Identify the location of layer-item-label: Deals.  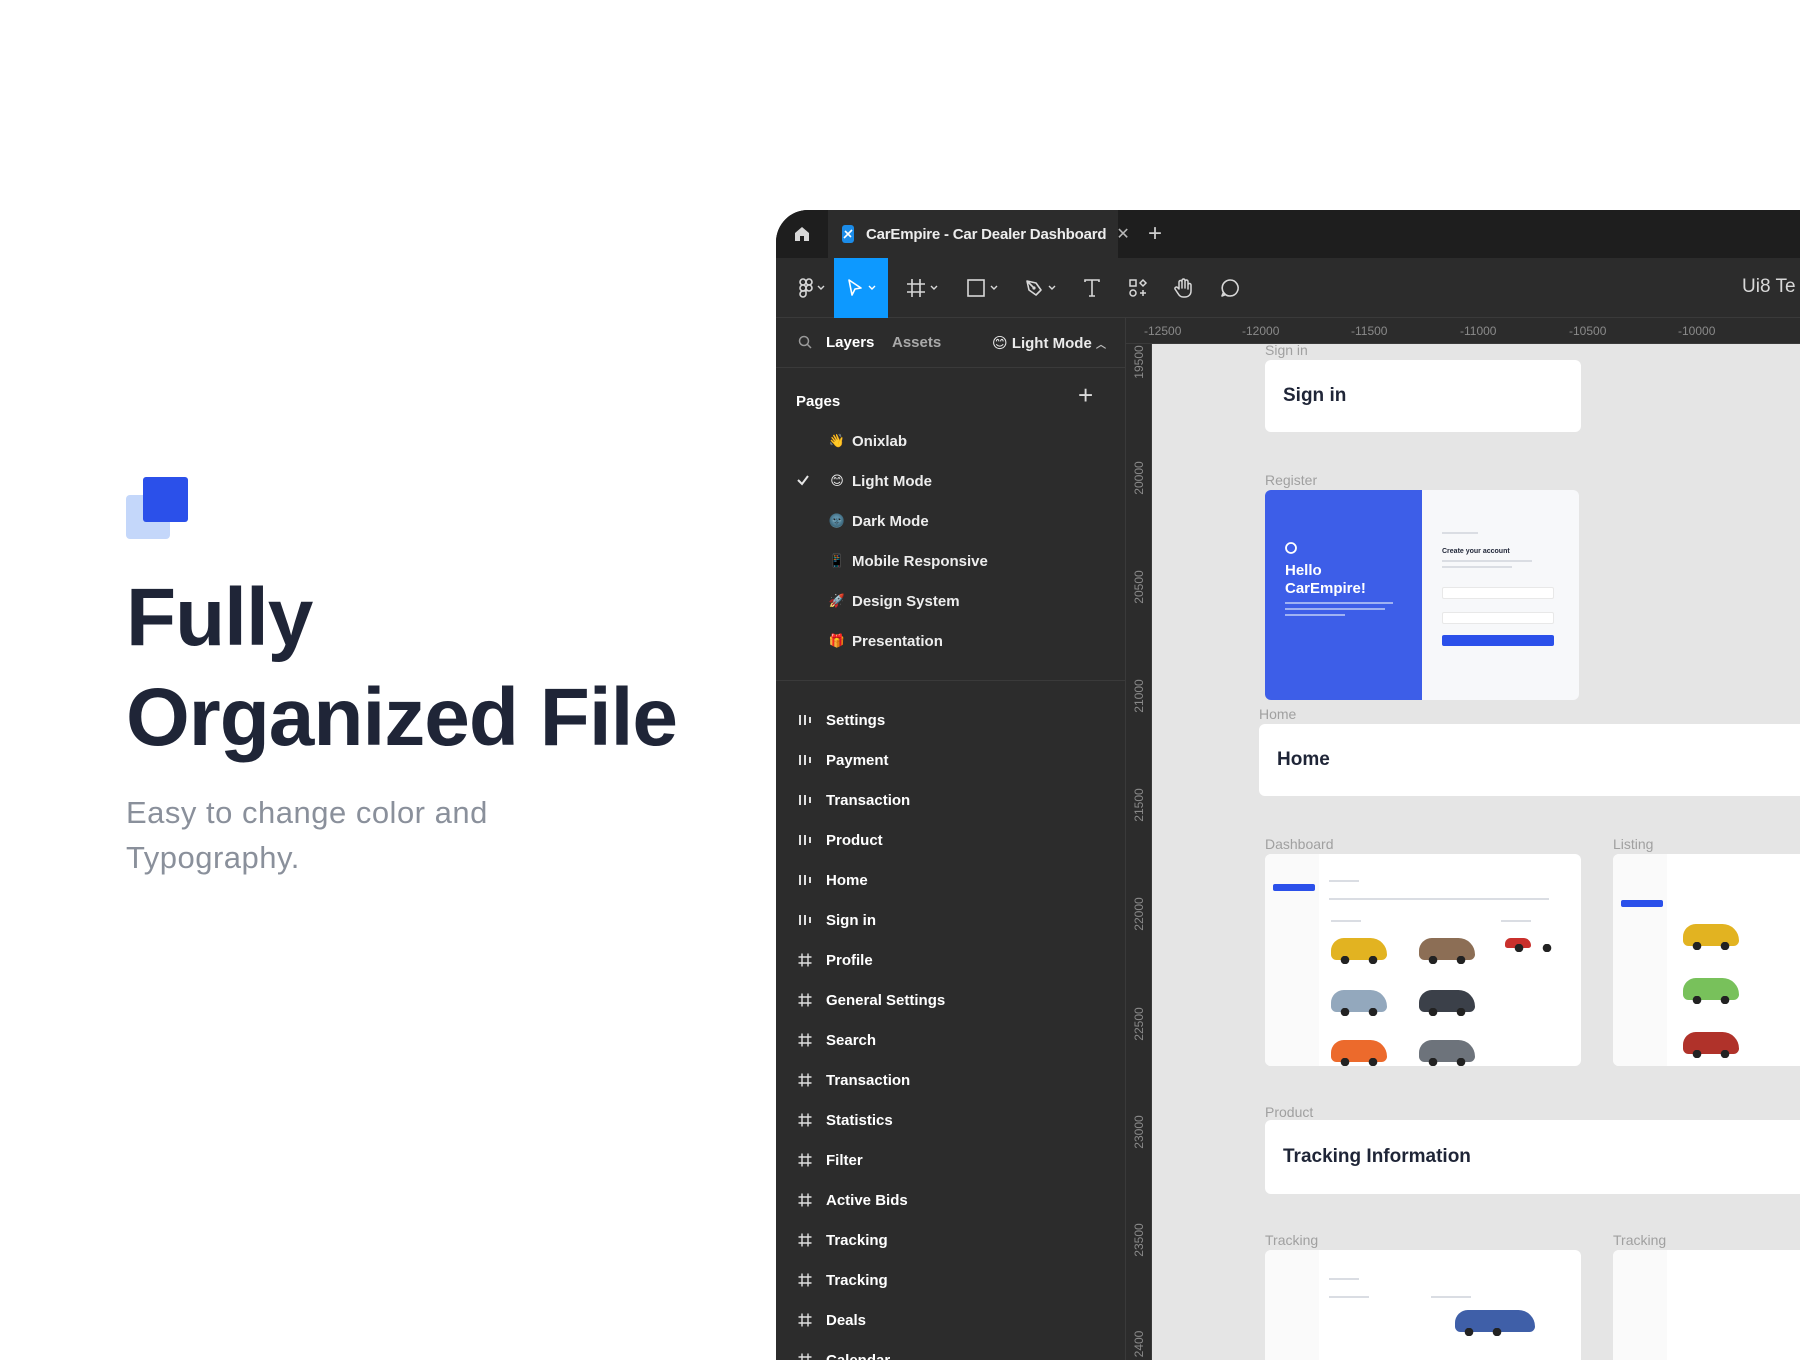
(846, 1320).